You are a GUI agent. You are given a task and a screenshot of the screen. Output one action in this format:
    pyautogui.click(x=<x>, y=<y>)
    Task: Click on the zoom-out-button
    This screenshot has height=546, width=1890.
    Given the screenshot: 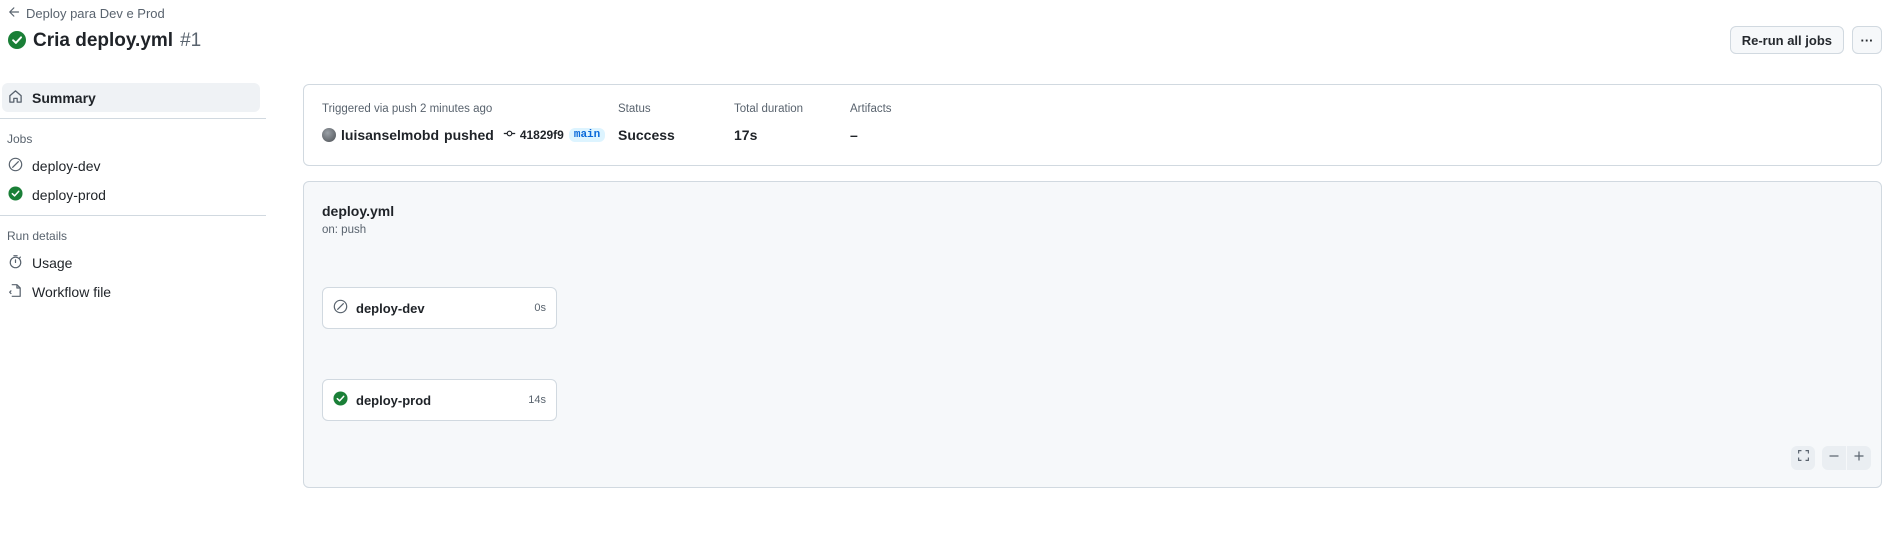 What is the action you would take?
    pyautogui.click(x=1834, y=458)
    